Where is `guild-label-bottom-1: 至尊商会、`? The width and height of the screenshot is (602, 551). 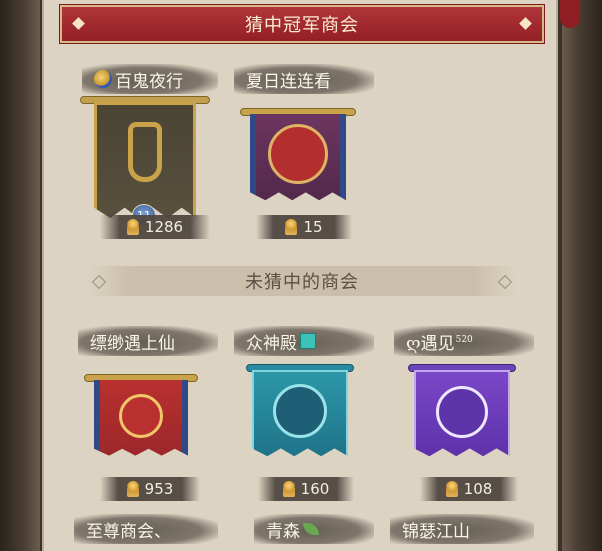
guild-label-bottom-1: 至尊商会、 is located at coordinates (146, 529).